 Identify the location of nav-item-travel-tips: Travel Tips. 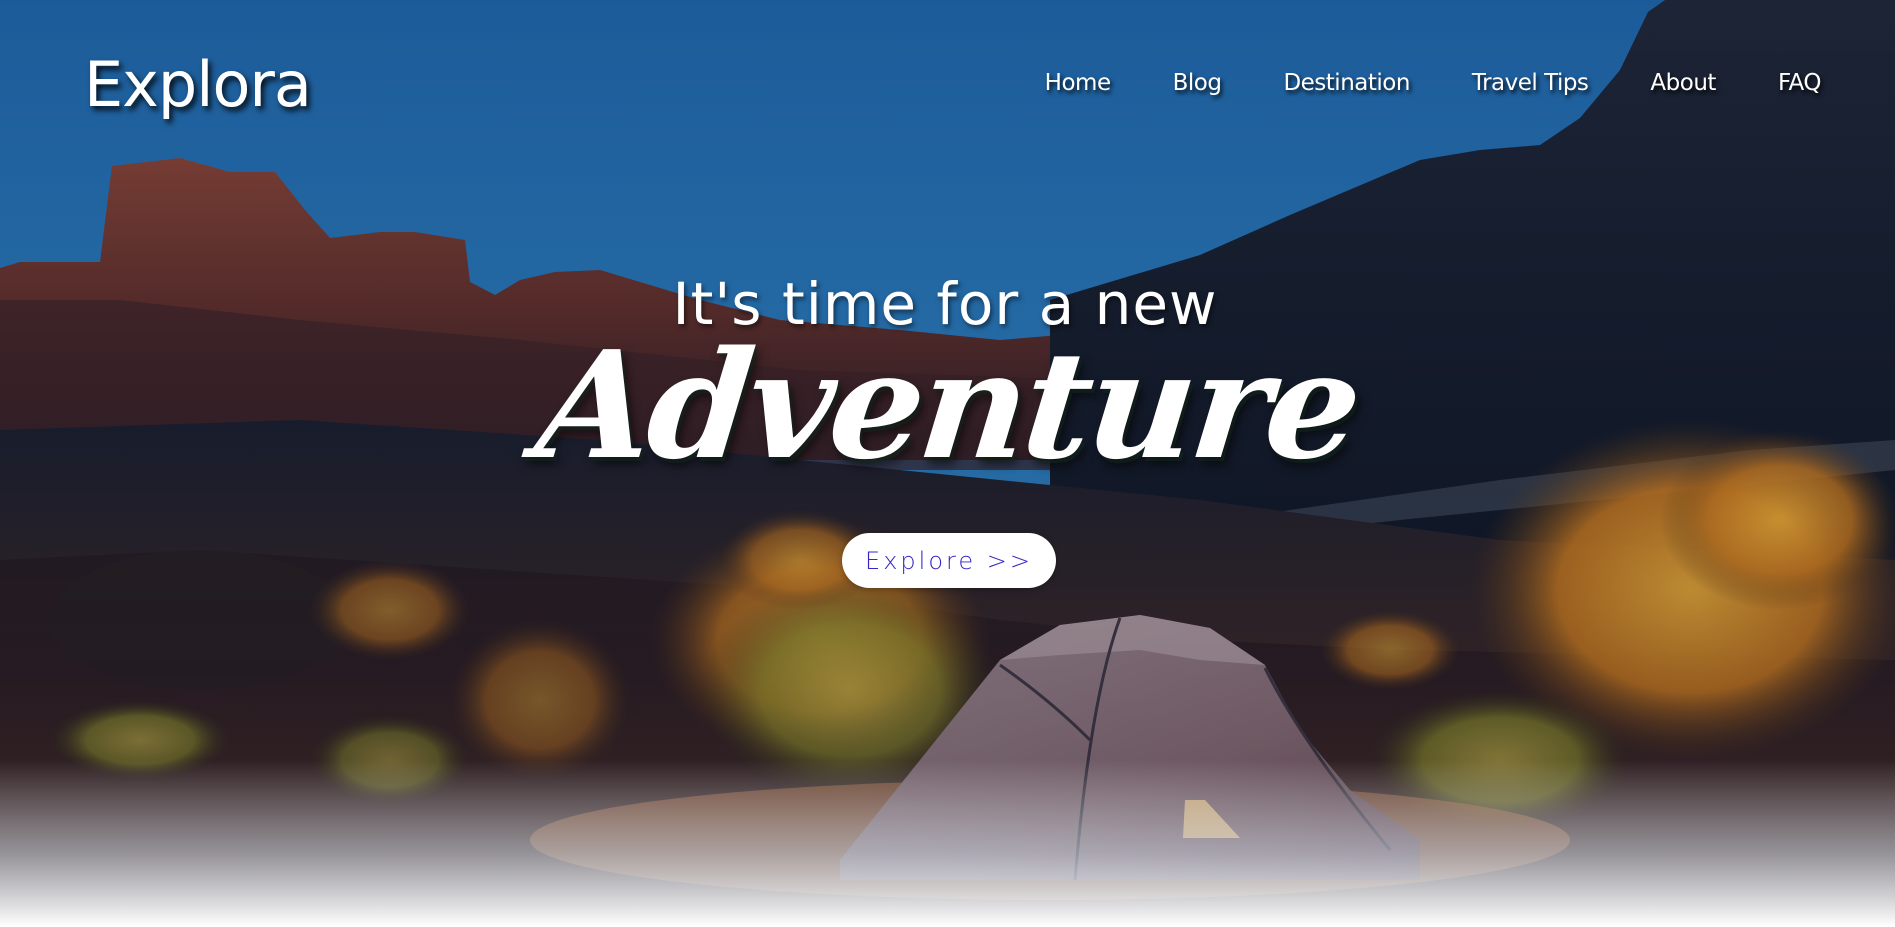
(1530, 83).